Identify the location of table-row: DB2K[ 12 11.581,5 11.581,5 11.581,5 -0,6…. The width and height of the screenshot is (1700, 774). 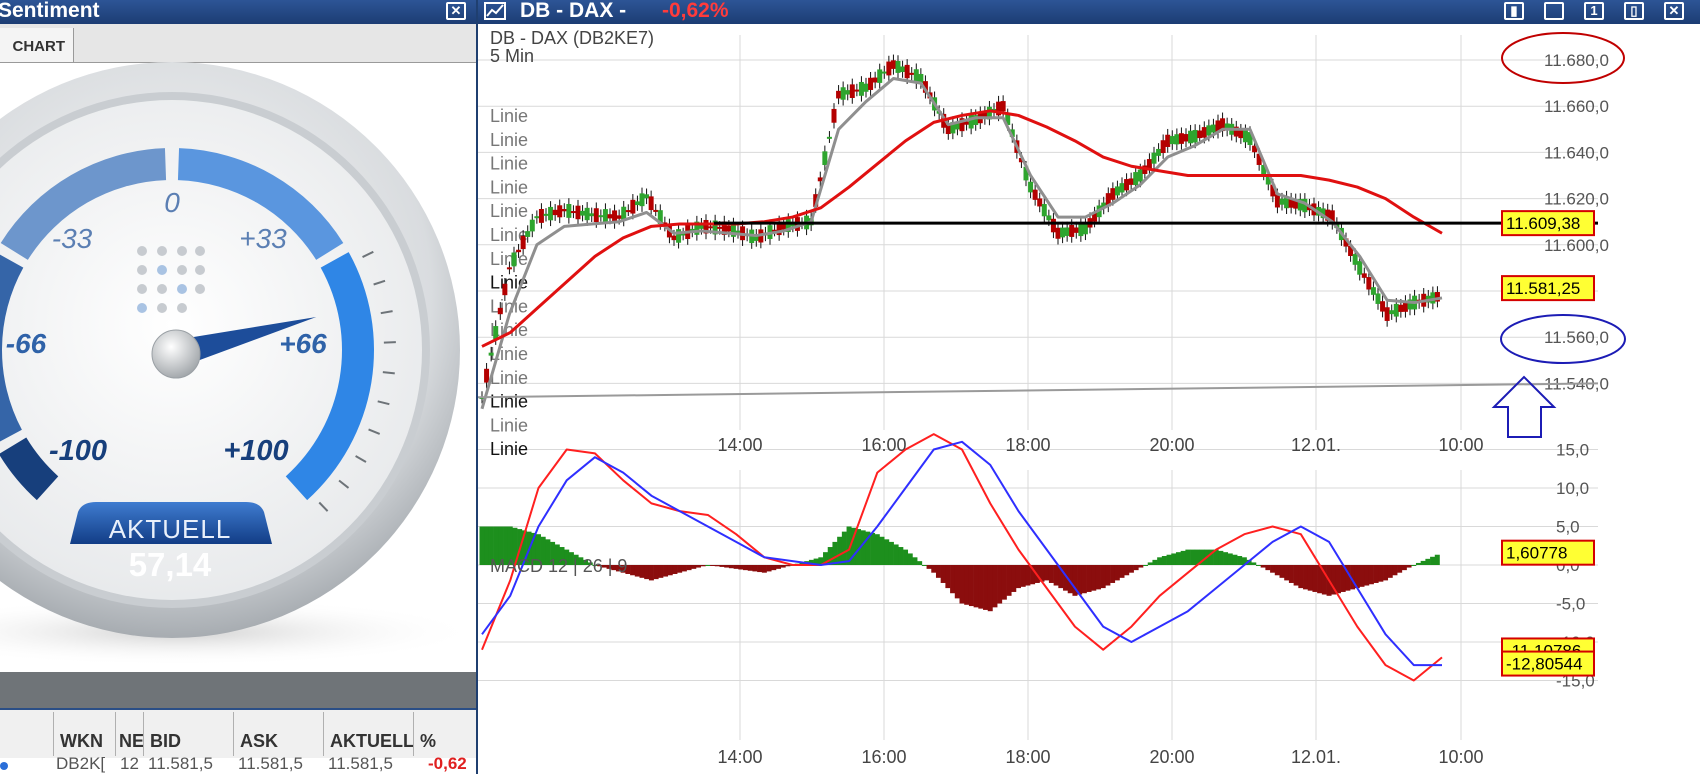
(238, 764).